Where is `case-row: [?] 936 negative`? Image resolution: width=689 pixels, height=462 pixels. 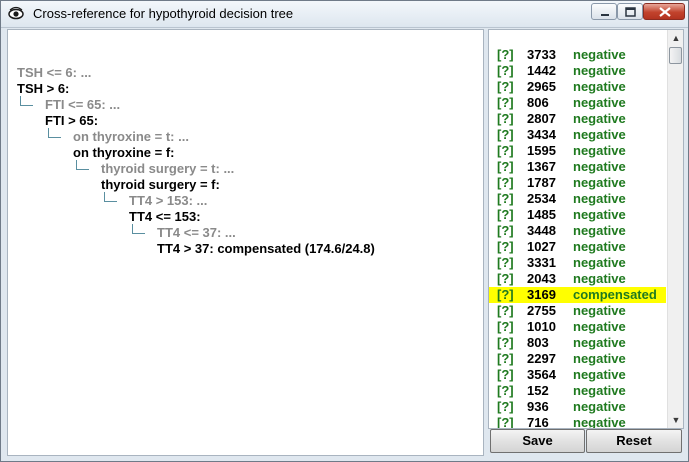 case-row: [?] 936 negative is located at coordinates (577, 407).